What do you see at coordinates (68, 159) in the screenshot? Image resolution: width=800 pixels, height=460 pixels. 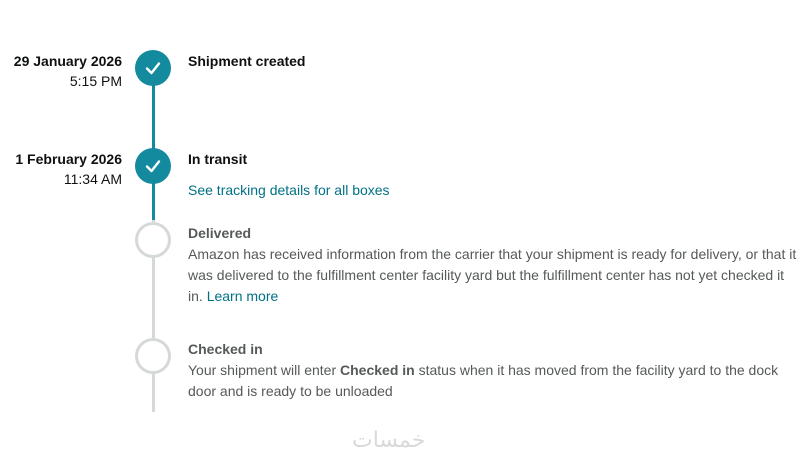 I see `step-2-date: 1 February 2026` at bounding box center [68, 159].